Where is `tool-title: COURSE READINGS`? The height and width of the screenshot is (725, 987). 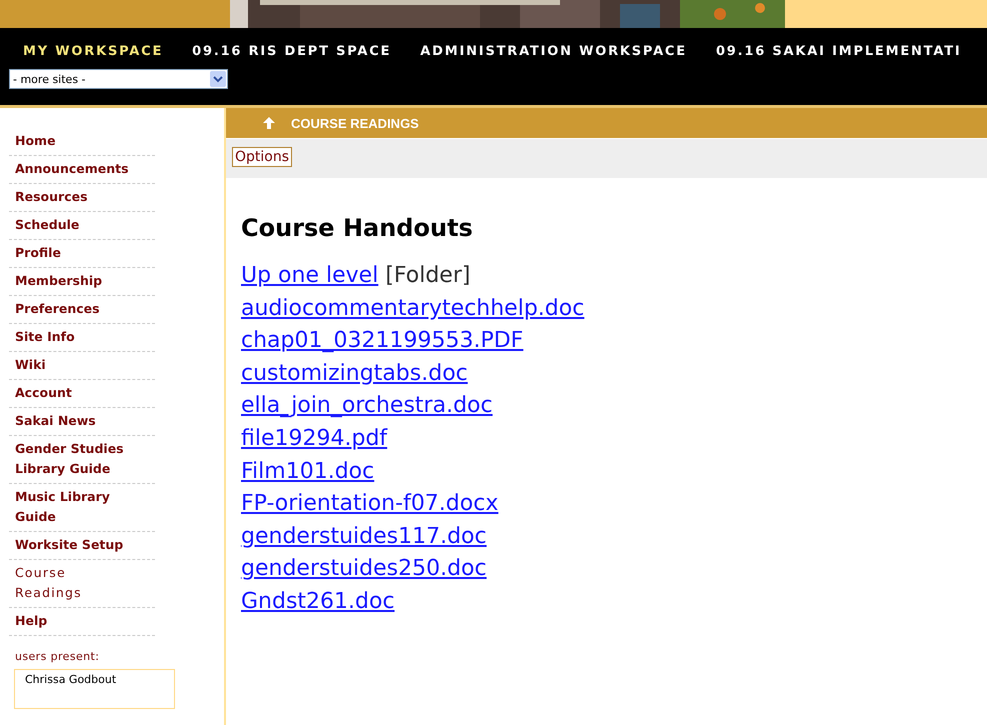 tool-title: COURSE READINGS is located at coordinates (355, 123).